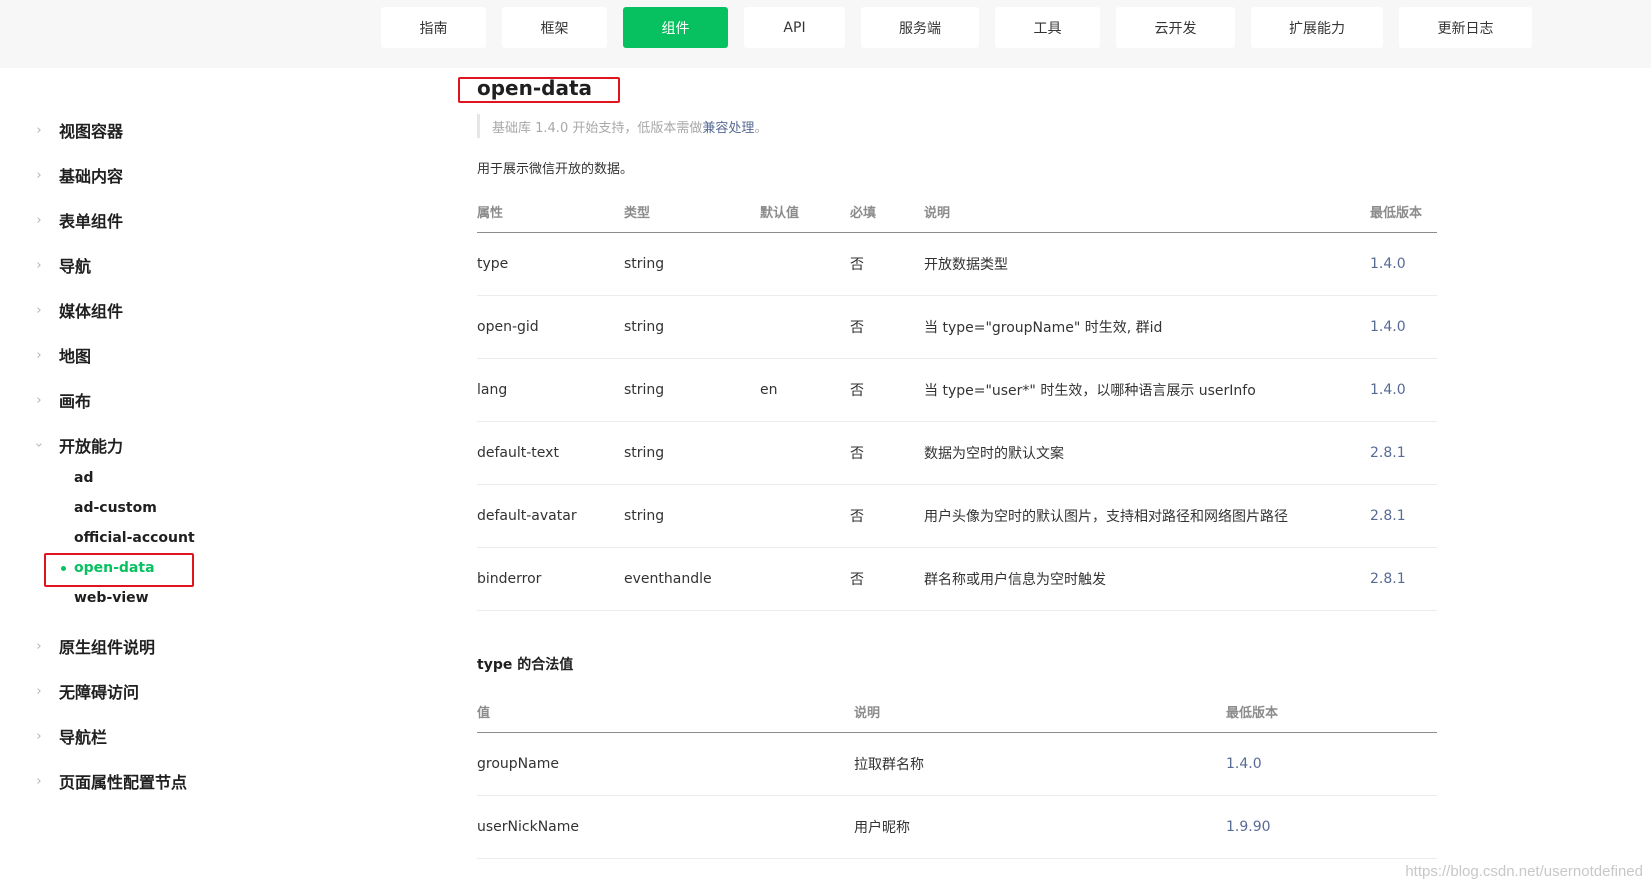 The height and width of the screenshot is (886, 1651). Describe the element at coordinates (150, 310) in the screenshot. I see `sidebar-item-media: › 媒体组件` at that location.